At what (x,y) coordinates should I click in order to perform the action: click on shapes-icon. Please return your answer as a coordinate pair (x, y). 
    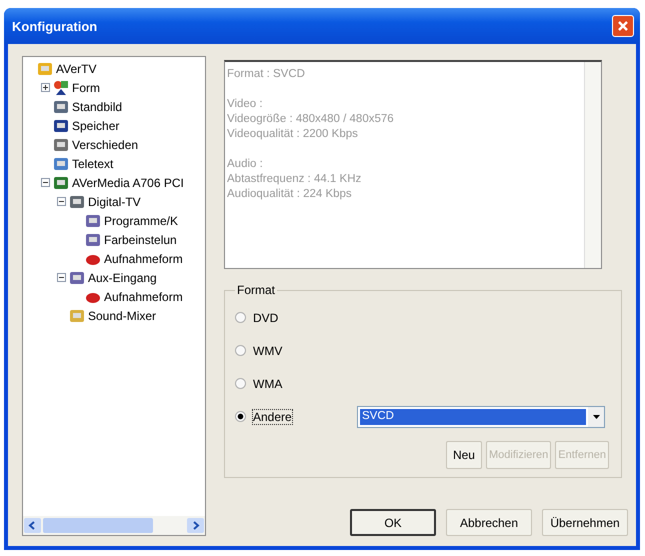
    Looking at the image, I should click on (61, 88).